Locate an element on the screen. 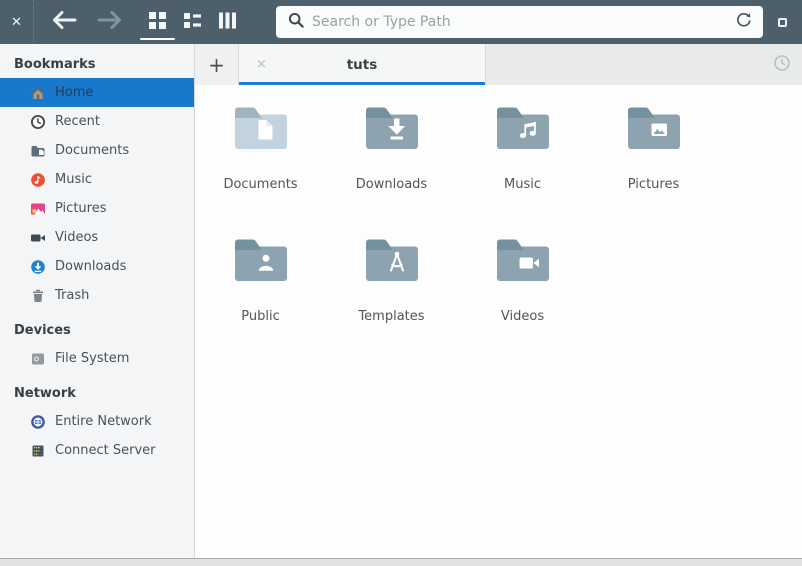 The image size is (802, 566). list-view-button is located at coordinates (192, 22).